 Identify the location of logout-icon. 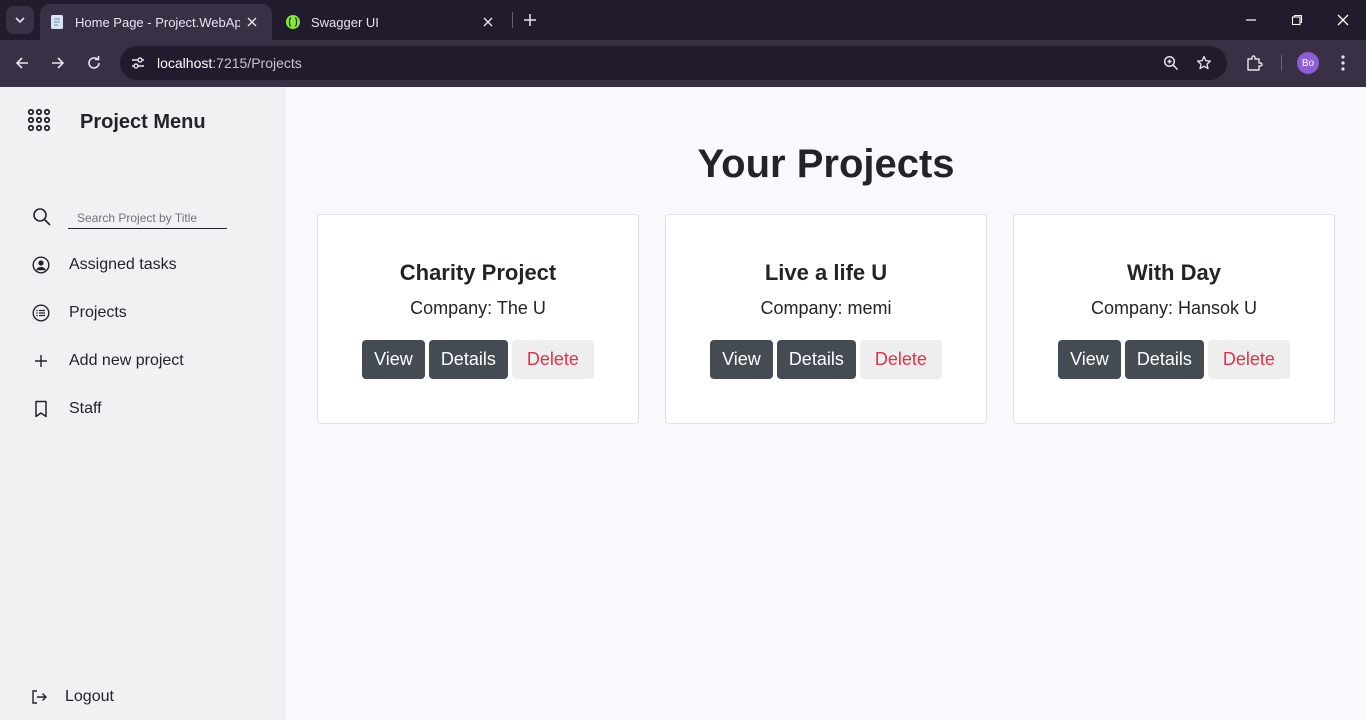
(39, 697).